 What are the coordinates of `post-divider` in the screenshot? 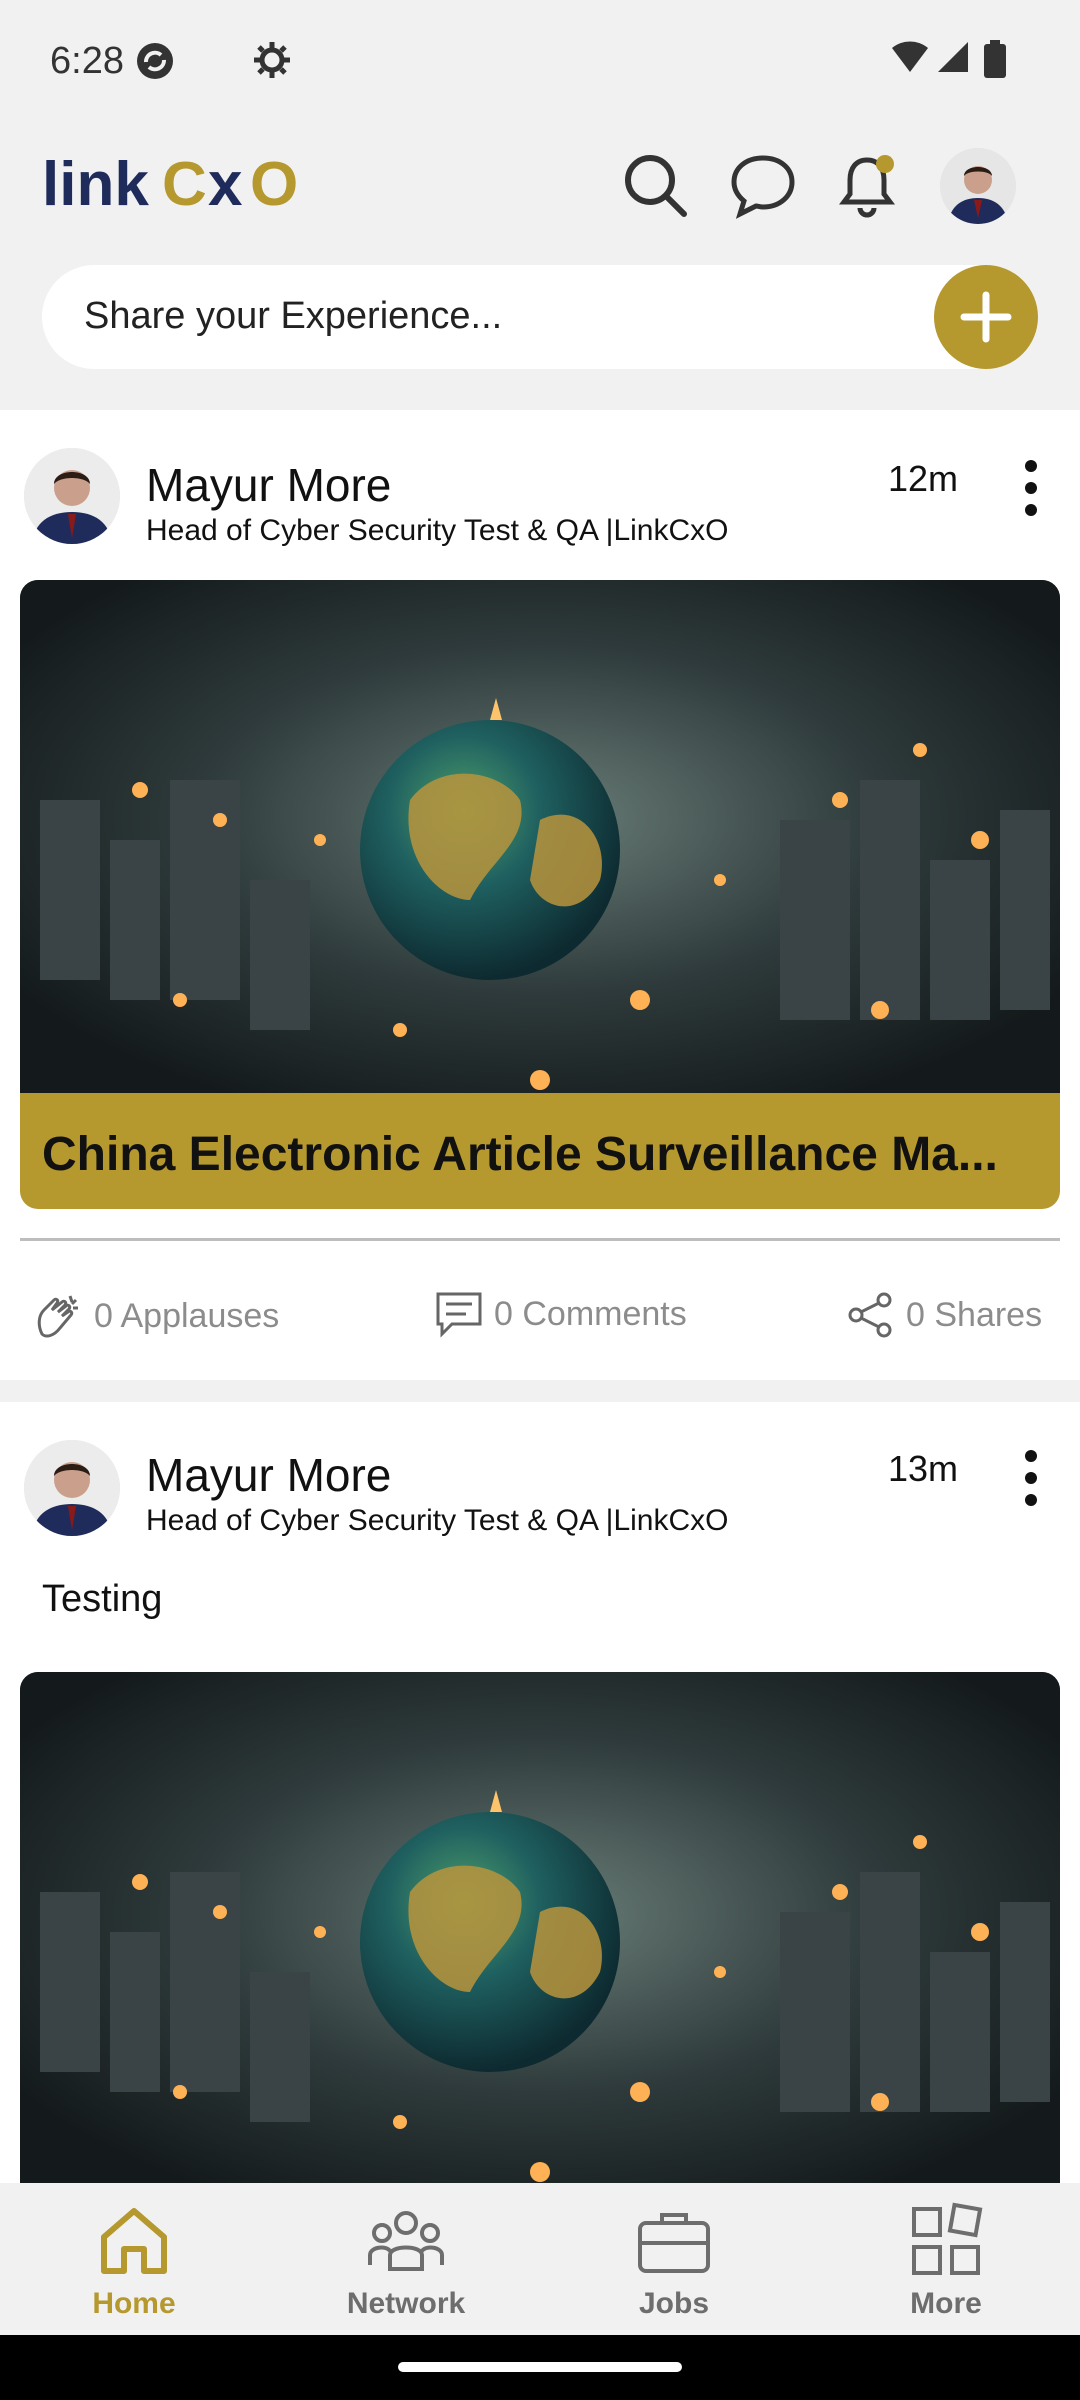 It's located at (540, 1239).